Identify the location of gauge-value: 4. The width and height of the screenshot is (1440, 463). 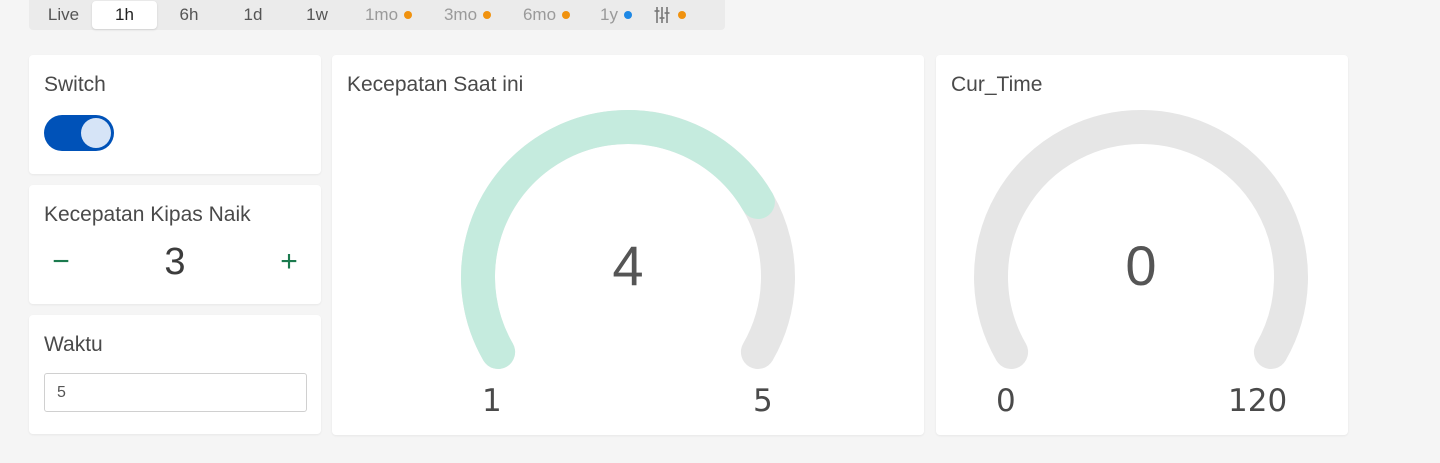
(628, 265).